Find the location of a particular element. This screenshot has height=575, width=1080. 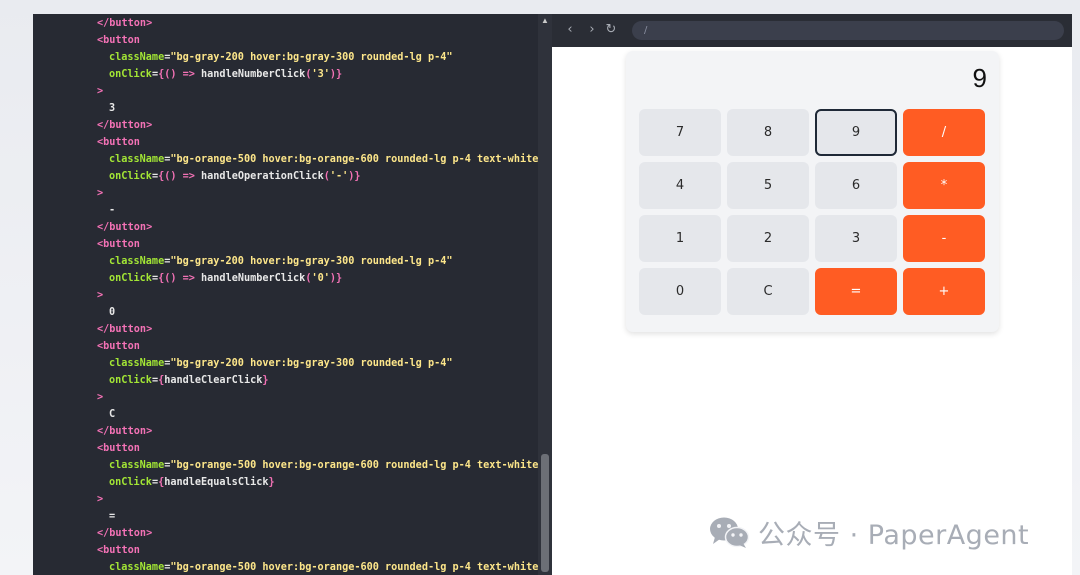

code-line: onClick={handleClearClick} is located at coordinates (189, 380).